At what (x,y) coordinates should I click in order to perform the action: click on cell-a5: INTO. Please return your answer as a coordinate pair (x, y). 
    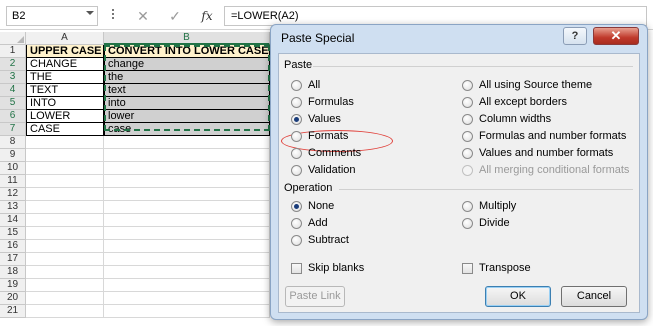
    Looking at the image, I should click on (65, 103).